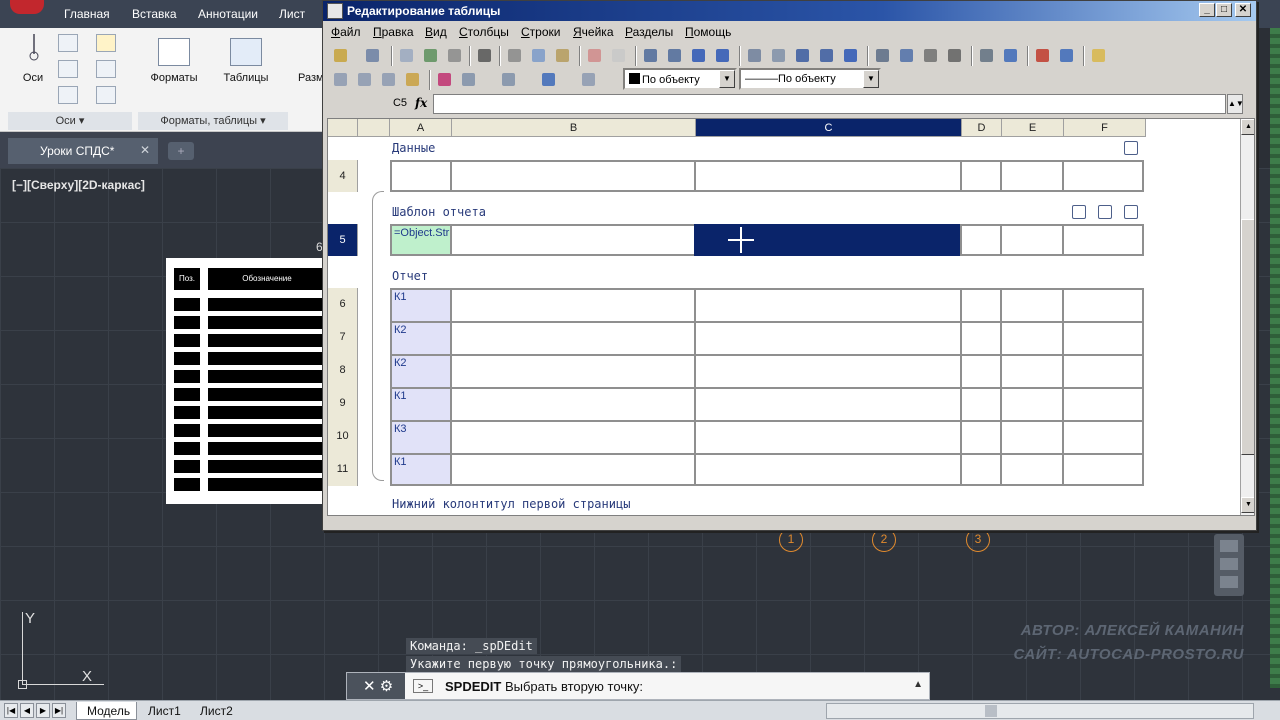 Image resolution: width=1280 pixels, height=720 pixels. What do you see at coordinates (343, 304) in the screenshot?
I see `row-header-6: 6` at bounding box center [343, 304].